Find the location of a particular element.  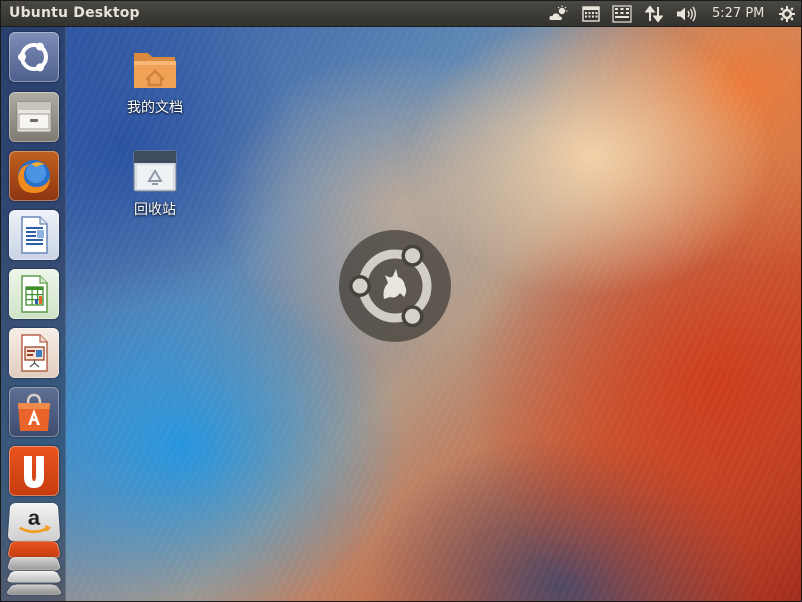

network-indicator-icon is located at coordinates (654, 13).